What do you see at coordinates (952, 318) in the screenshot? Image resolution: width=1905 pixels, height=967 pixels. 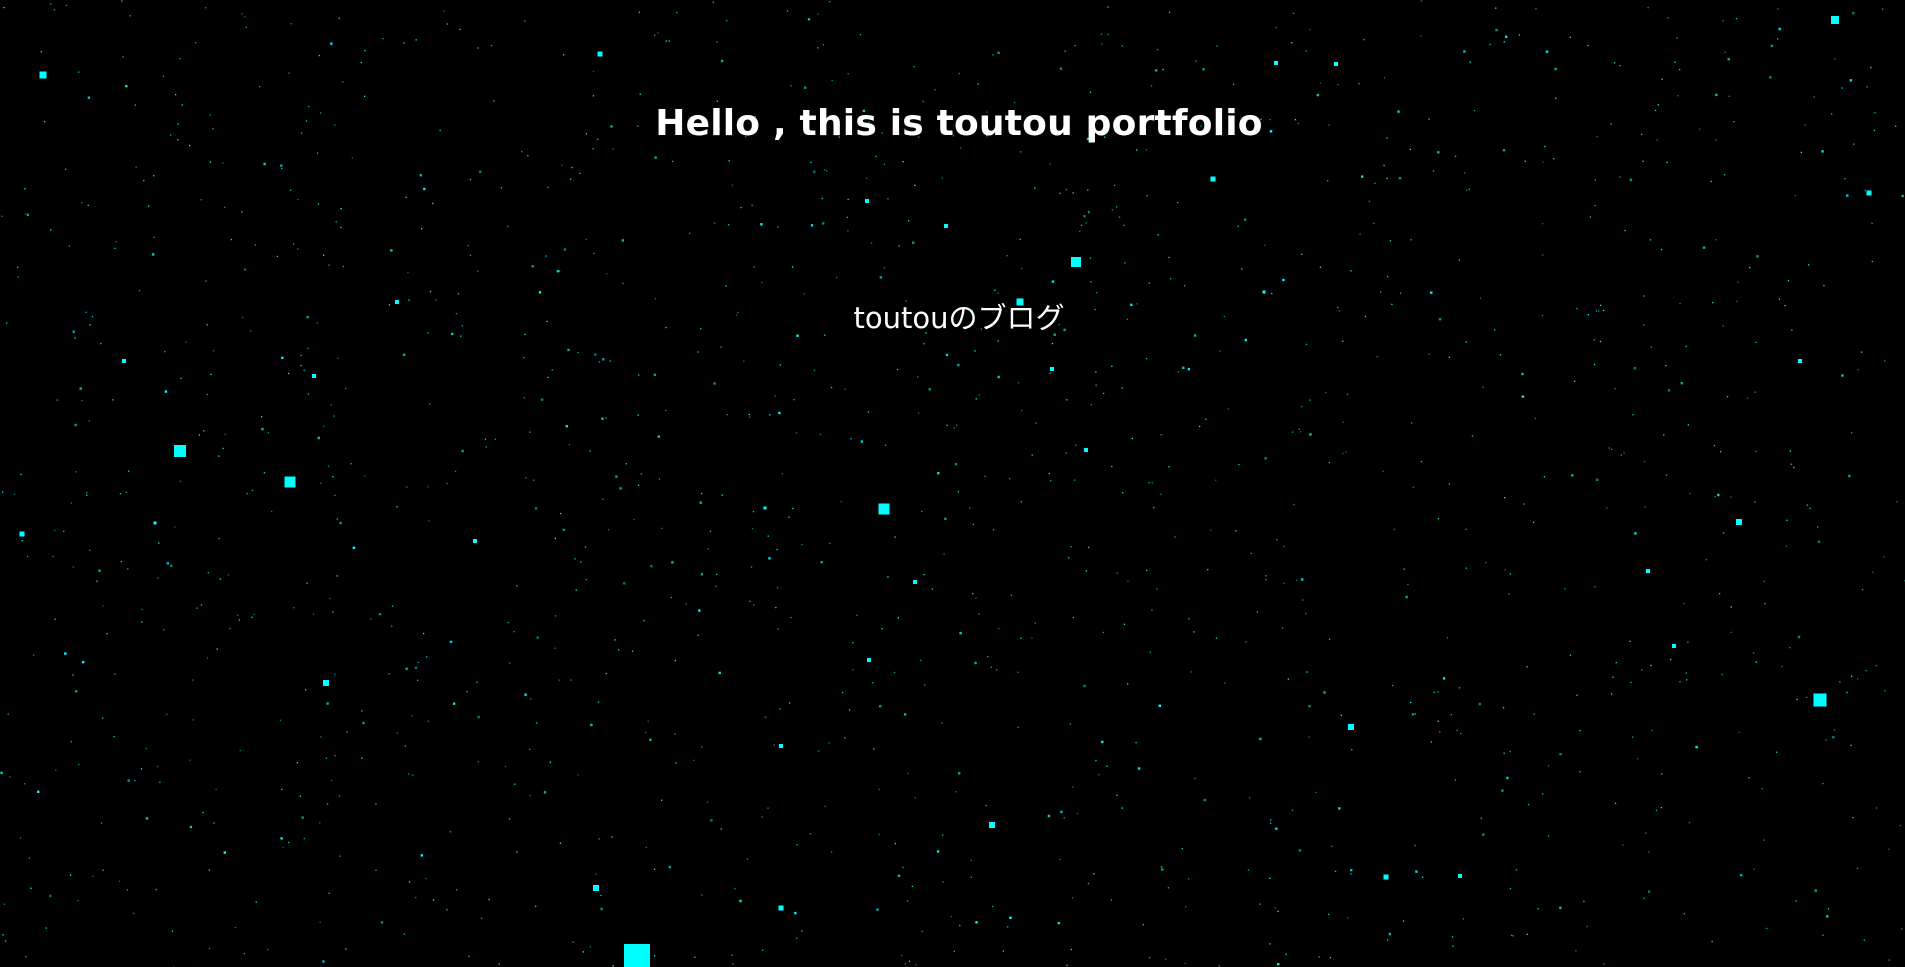 I see `blog-link: toutouのブログ` at bounding box center [952, 318].